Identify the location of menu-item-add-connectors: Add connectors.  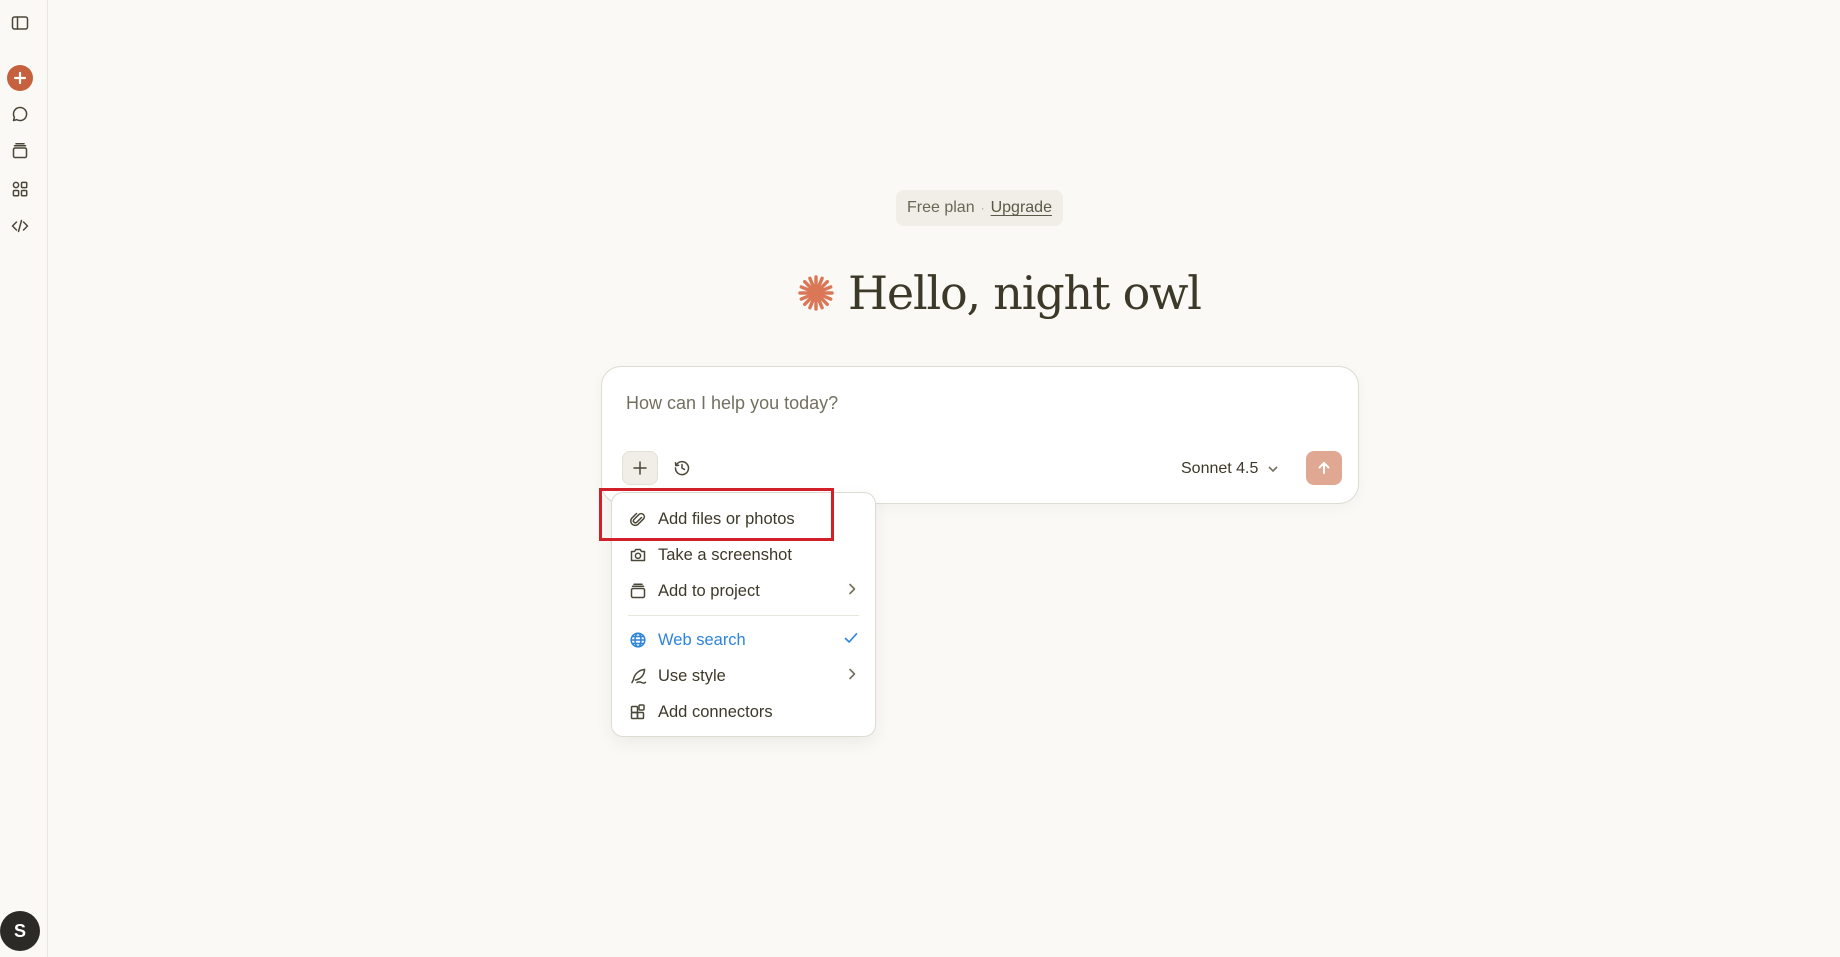
(743, 712).